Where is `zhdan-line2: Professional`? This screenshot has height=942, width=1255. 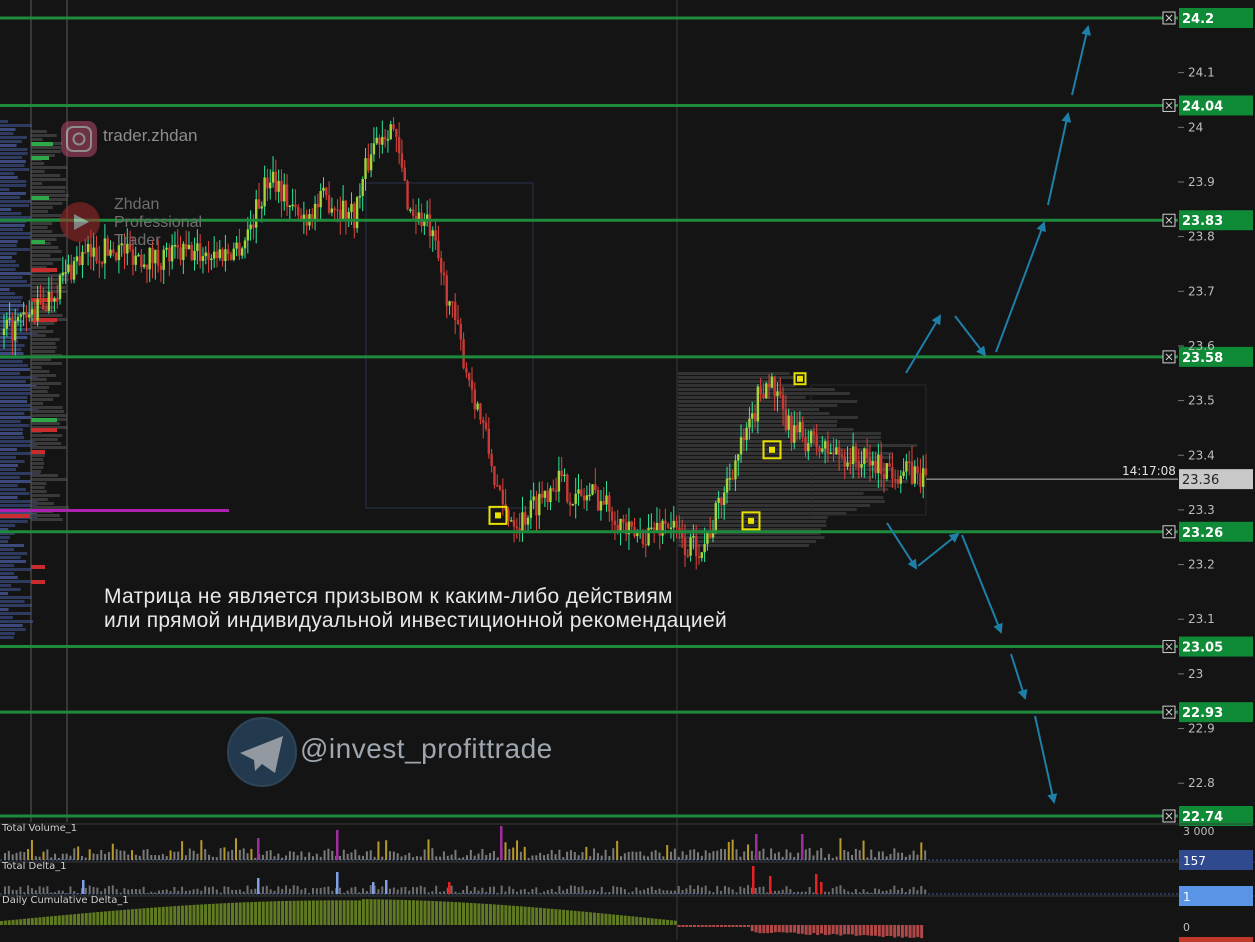
zhdan-line2: Professional is located at coordinates (158, 222).